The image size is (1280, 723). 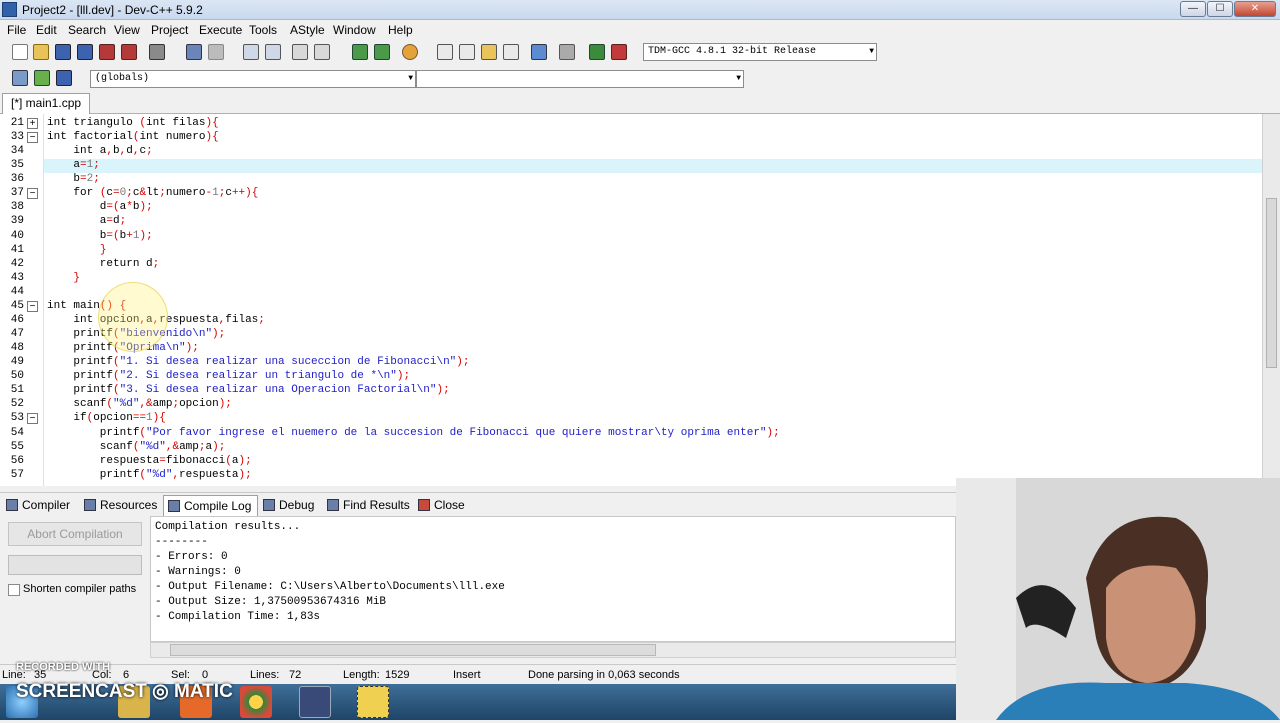 What do you see at coordinates (410, 52) in the screenshot?
I see `debug-icon` at bounding box center [410, 52].